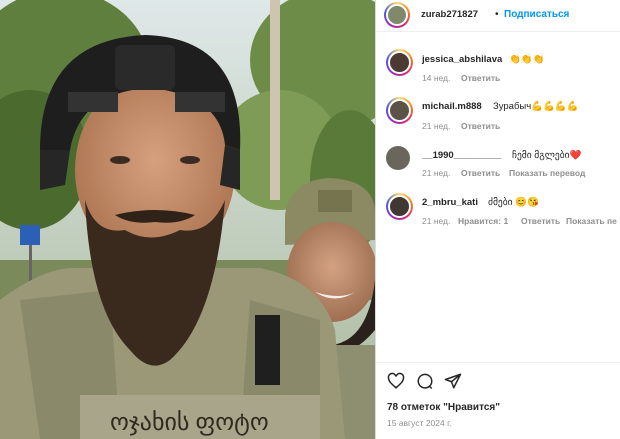 This screenshot has height=439, width=620. I want to click on share-icon, so click(453, 381).